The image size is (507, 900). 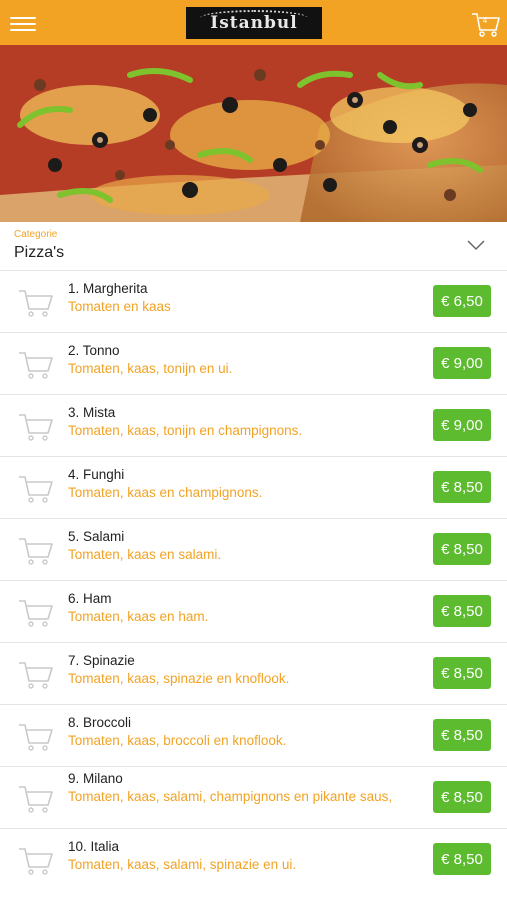 I want to click on logo: Istanbul, so click(x=254, y=23).